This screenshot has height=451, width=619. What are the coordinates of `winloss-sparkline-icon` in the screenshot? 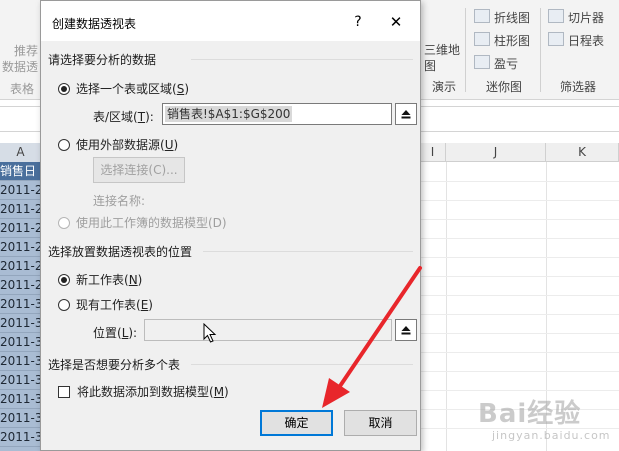 It's located at (482, 62).